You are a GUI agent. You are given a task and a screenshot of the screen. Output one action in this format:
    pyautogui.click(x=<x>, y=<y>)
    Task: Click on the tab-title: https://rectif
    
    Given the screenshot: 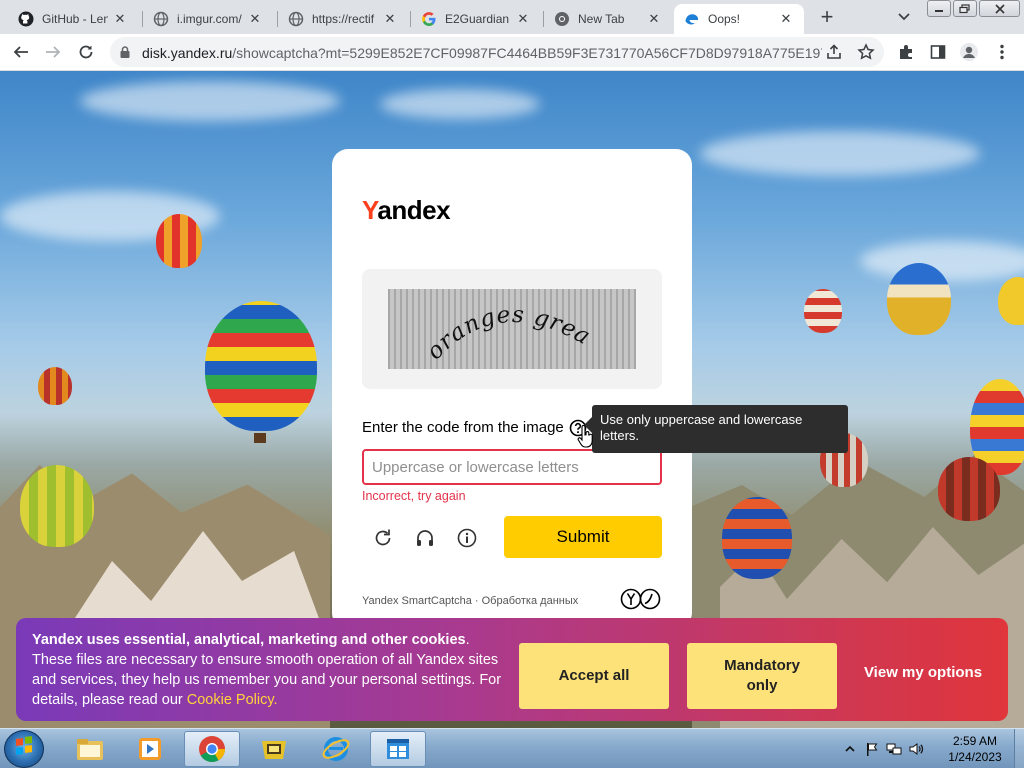 What is the action you would take?
    pyautogui.click(x=343, y=19)
    